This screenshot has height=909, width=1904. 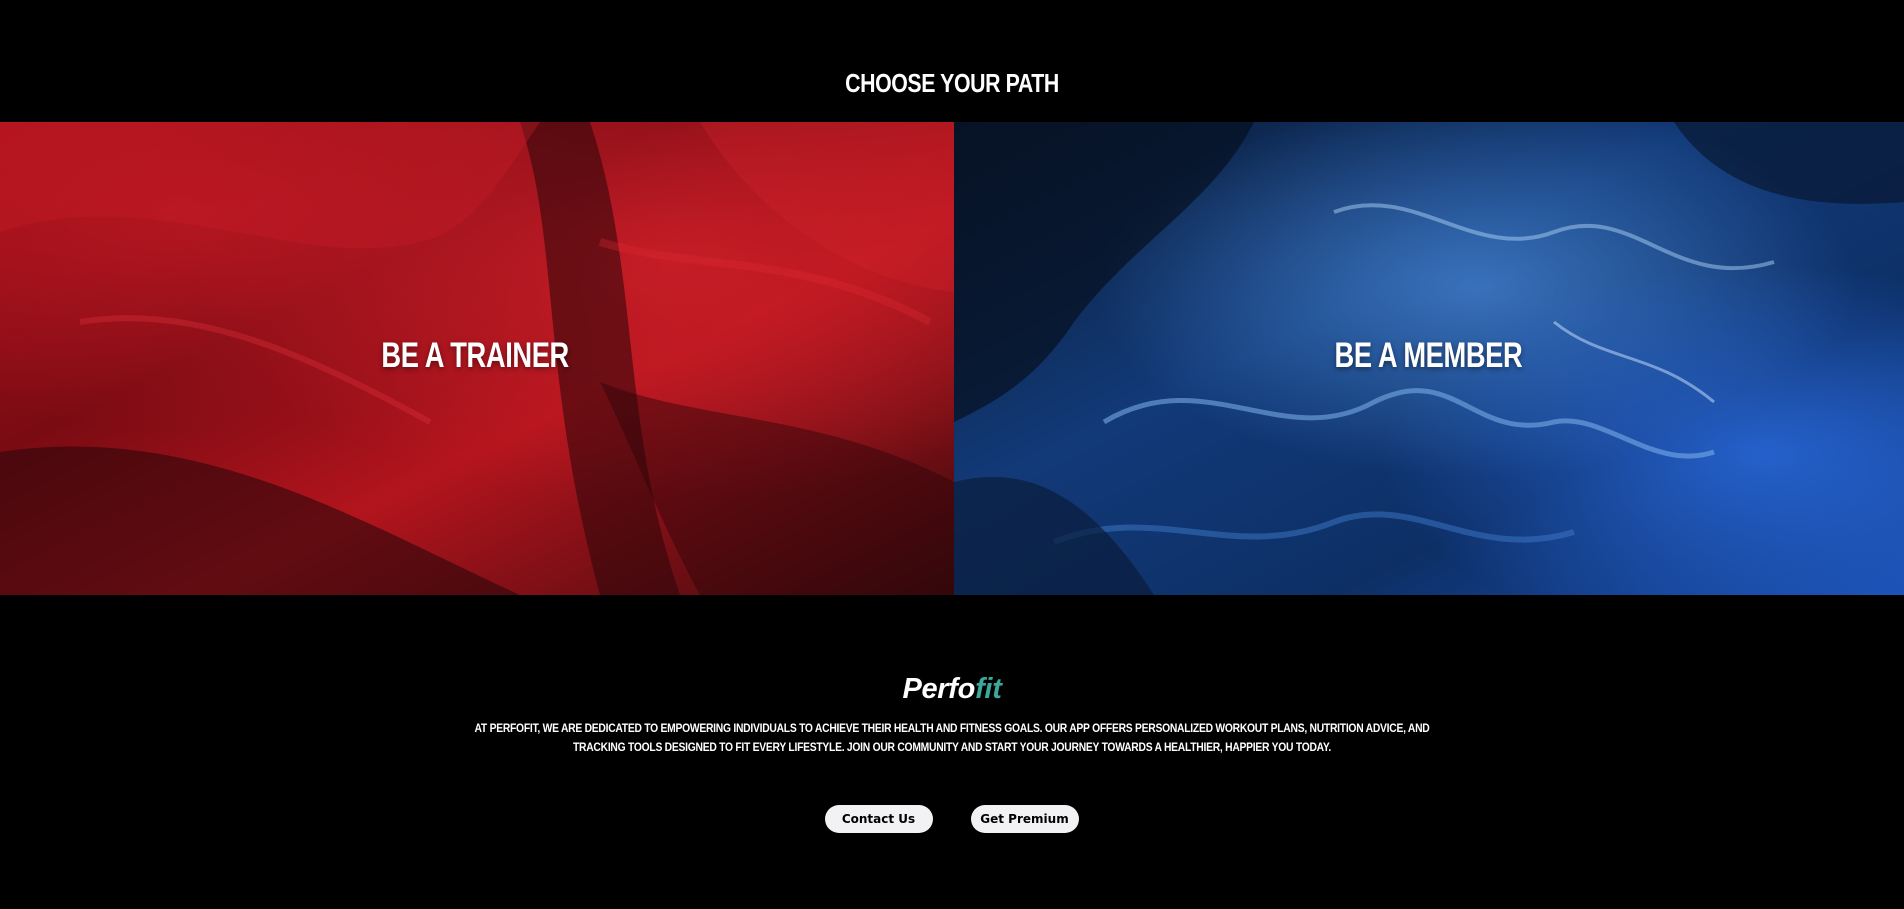 I want to click on footer-actions: Contact Us Get Premium, so click(x=952, y=819).